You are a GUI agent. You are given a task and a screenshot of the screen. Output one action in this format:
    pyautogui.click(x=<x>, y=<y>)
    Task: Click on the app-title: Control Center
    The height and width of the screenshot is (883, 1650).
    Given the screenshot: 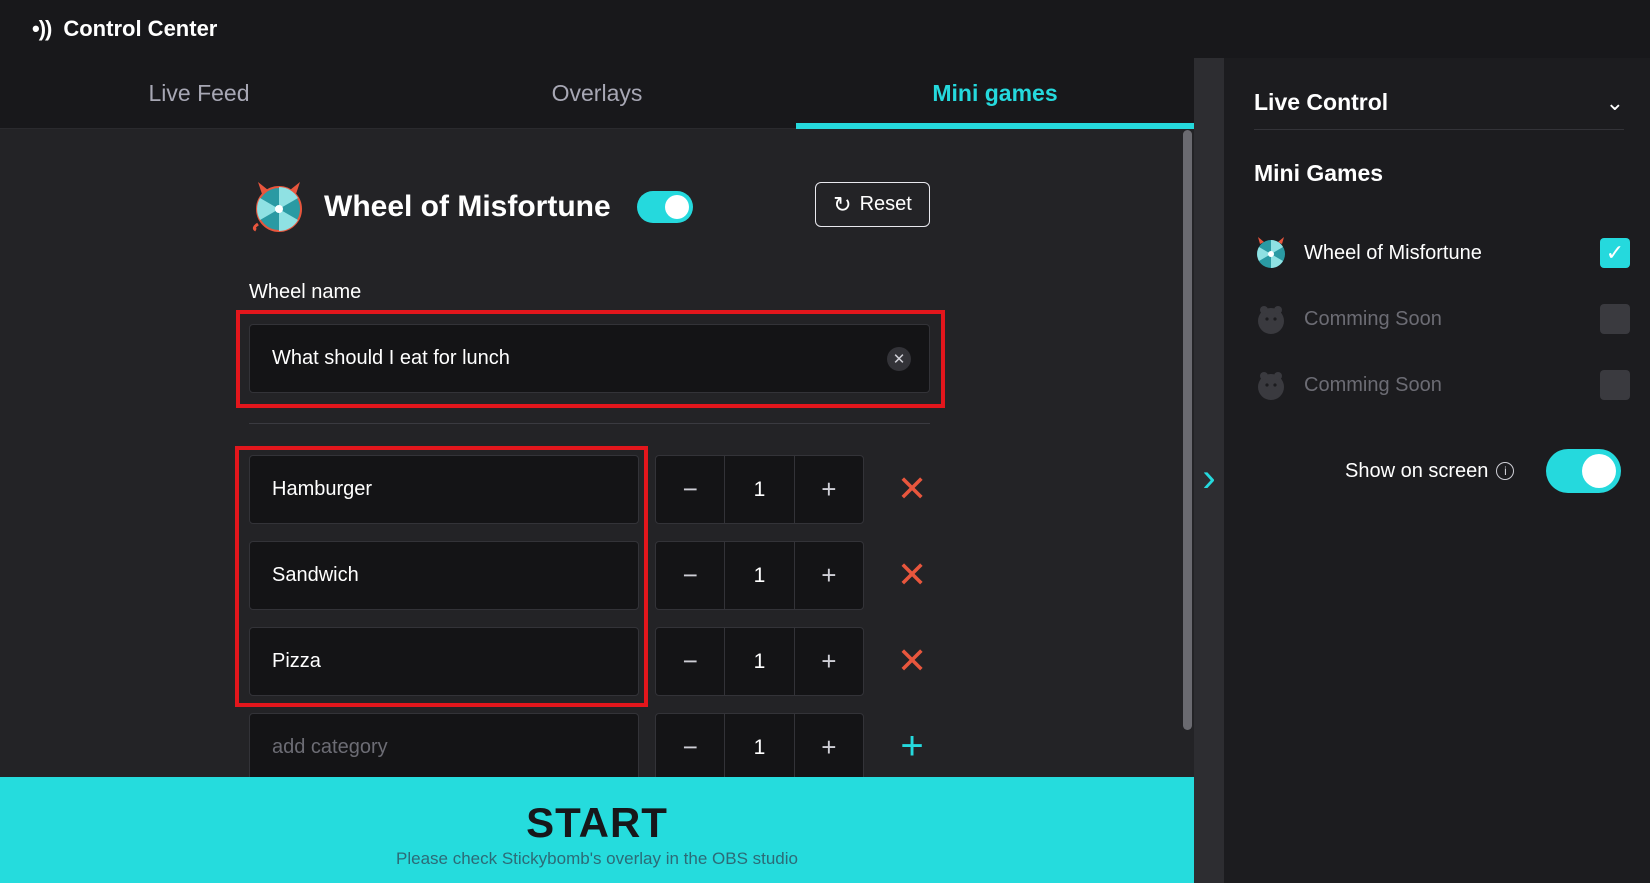 What is the action you would take?
    pyautogui.click(x=140, y=28)
    